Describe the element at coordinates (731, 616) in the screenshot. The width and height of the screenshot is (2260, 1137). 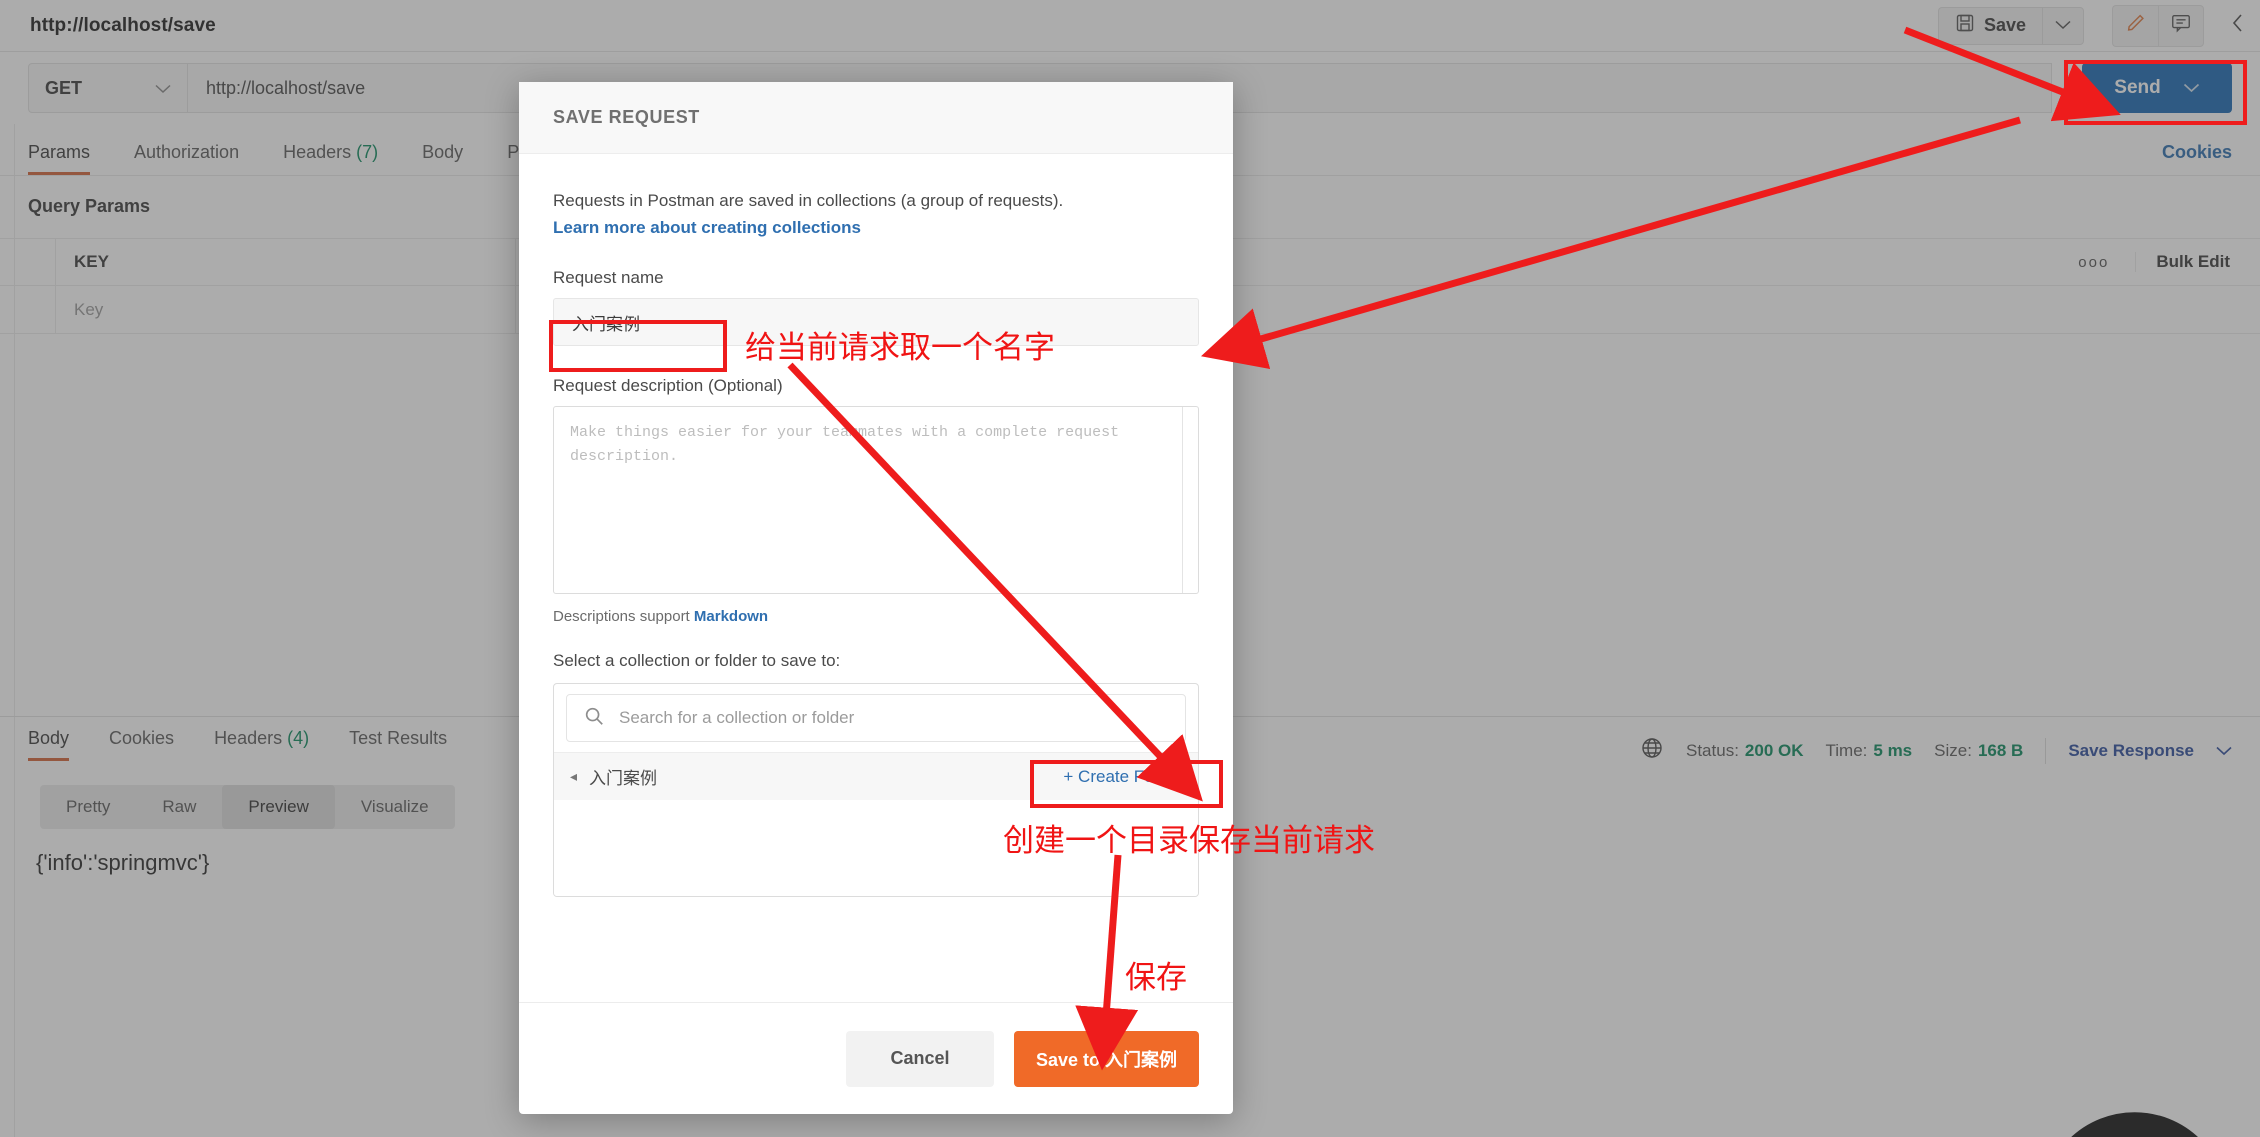
I see `markdown-link: Markdown` at that location.